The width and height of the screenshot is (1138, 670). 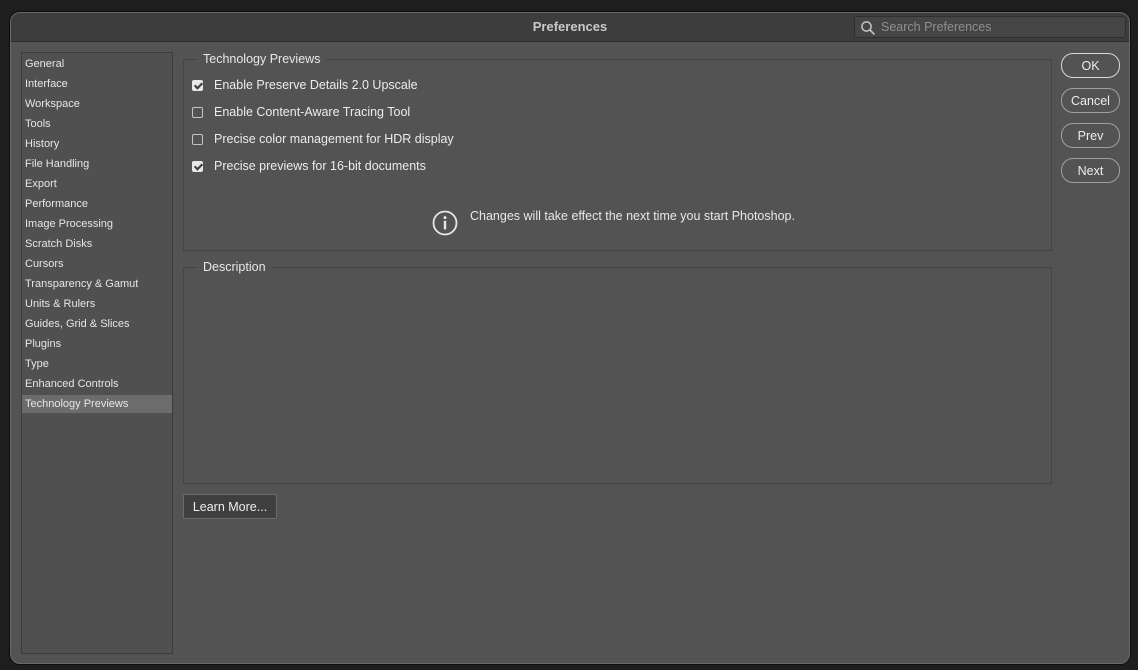 I want to click on content-aware-tracing-label: Enable Content-Aware Tracing Tool, so click(x=312, y=112).